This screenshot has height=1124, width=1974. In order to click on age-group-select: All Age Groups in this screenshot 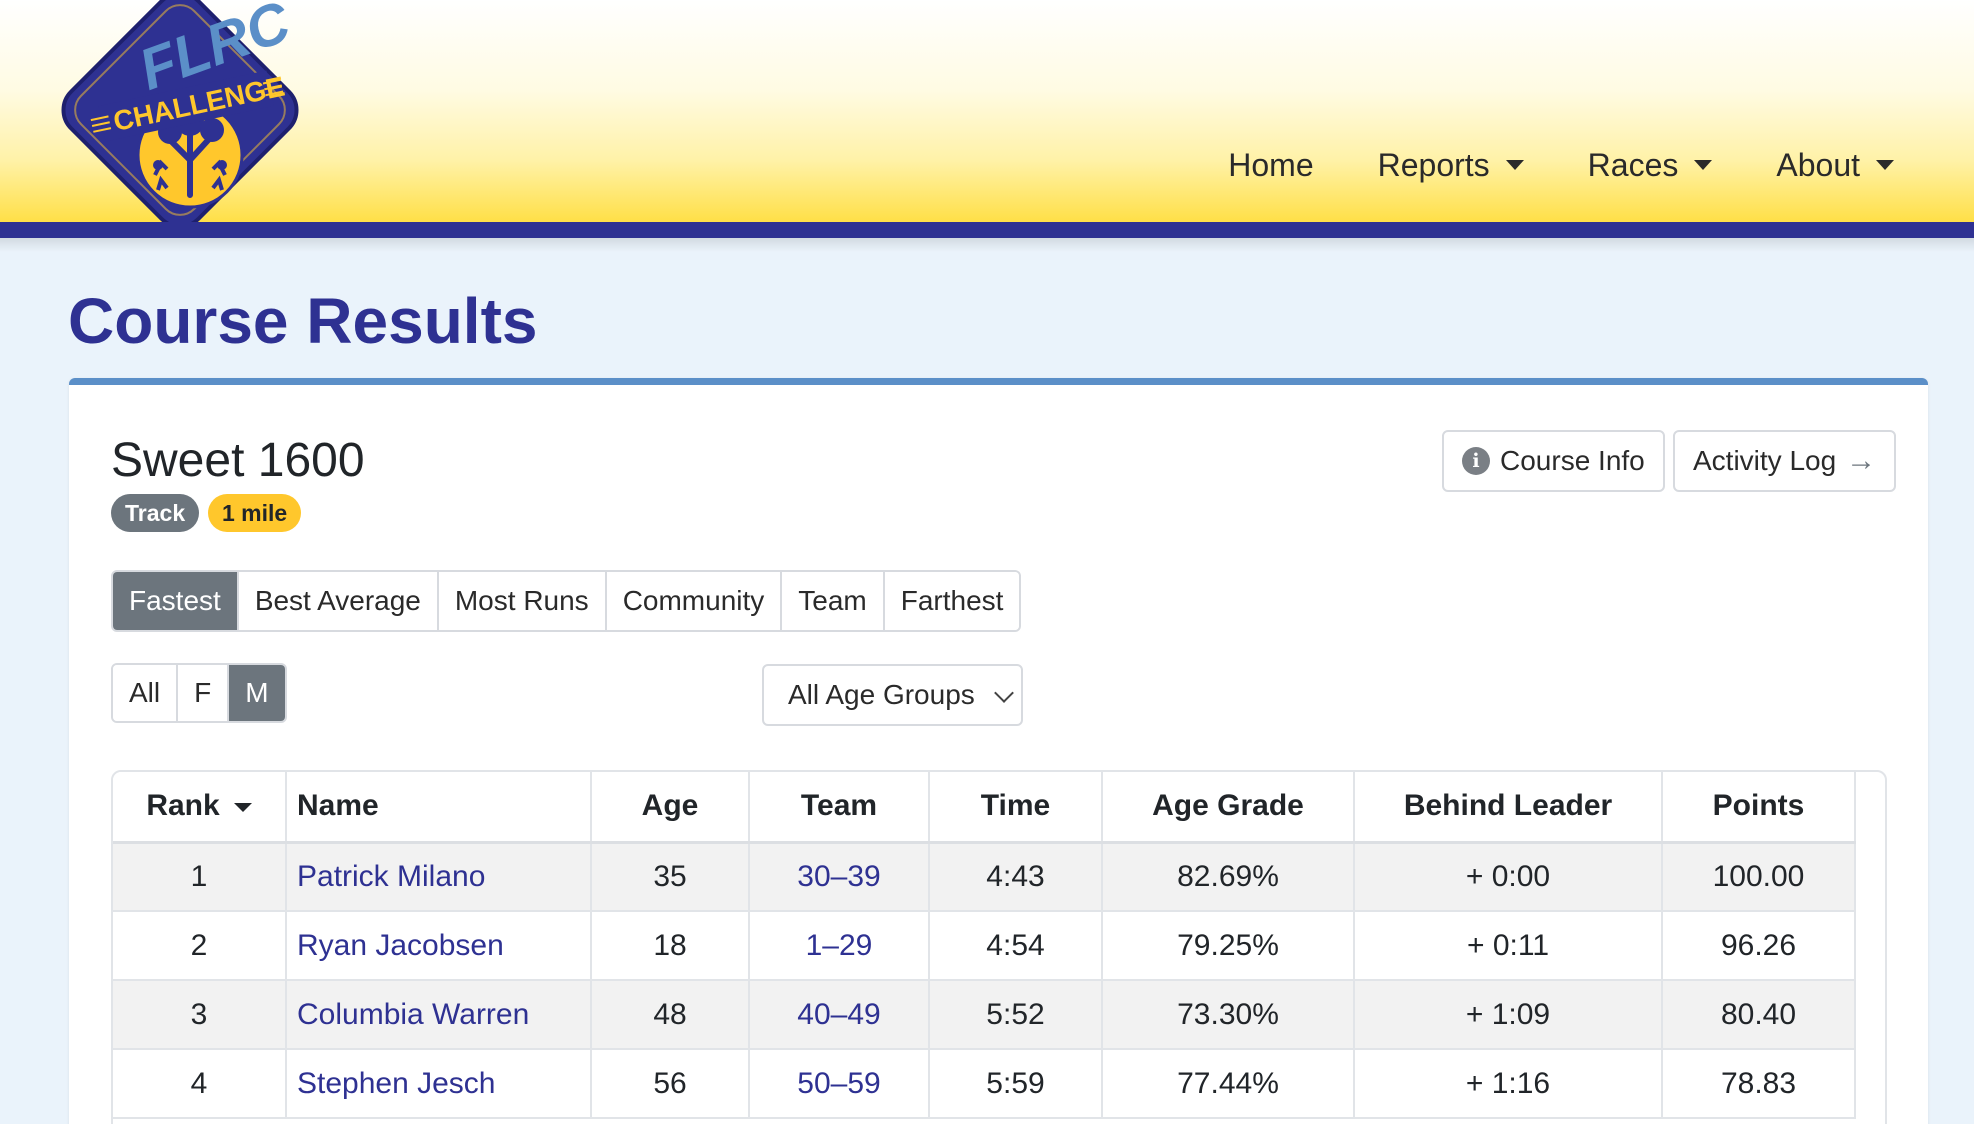, I will do `click(892, 695)`.